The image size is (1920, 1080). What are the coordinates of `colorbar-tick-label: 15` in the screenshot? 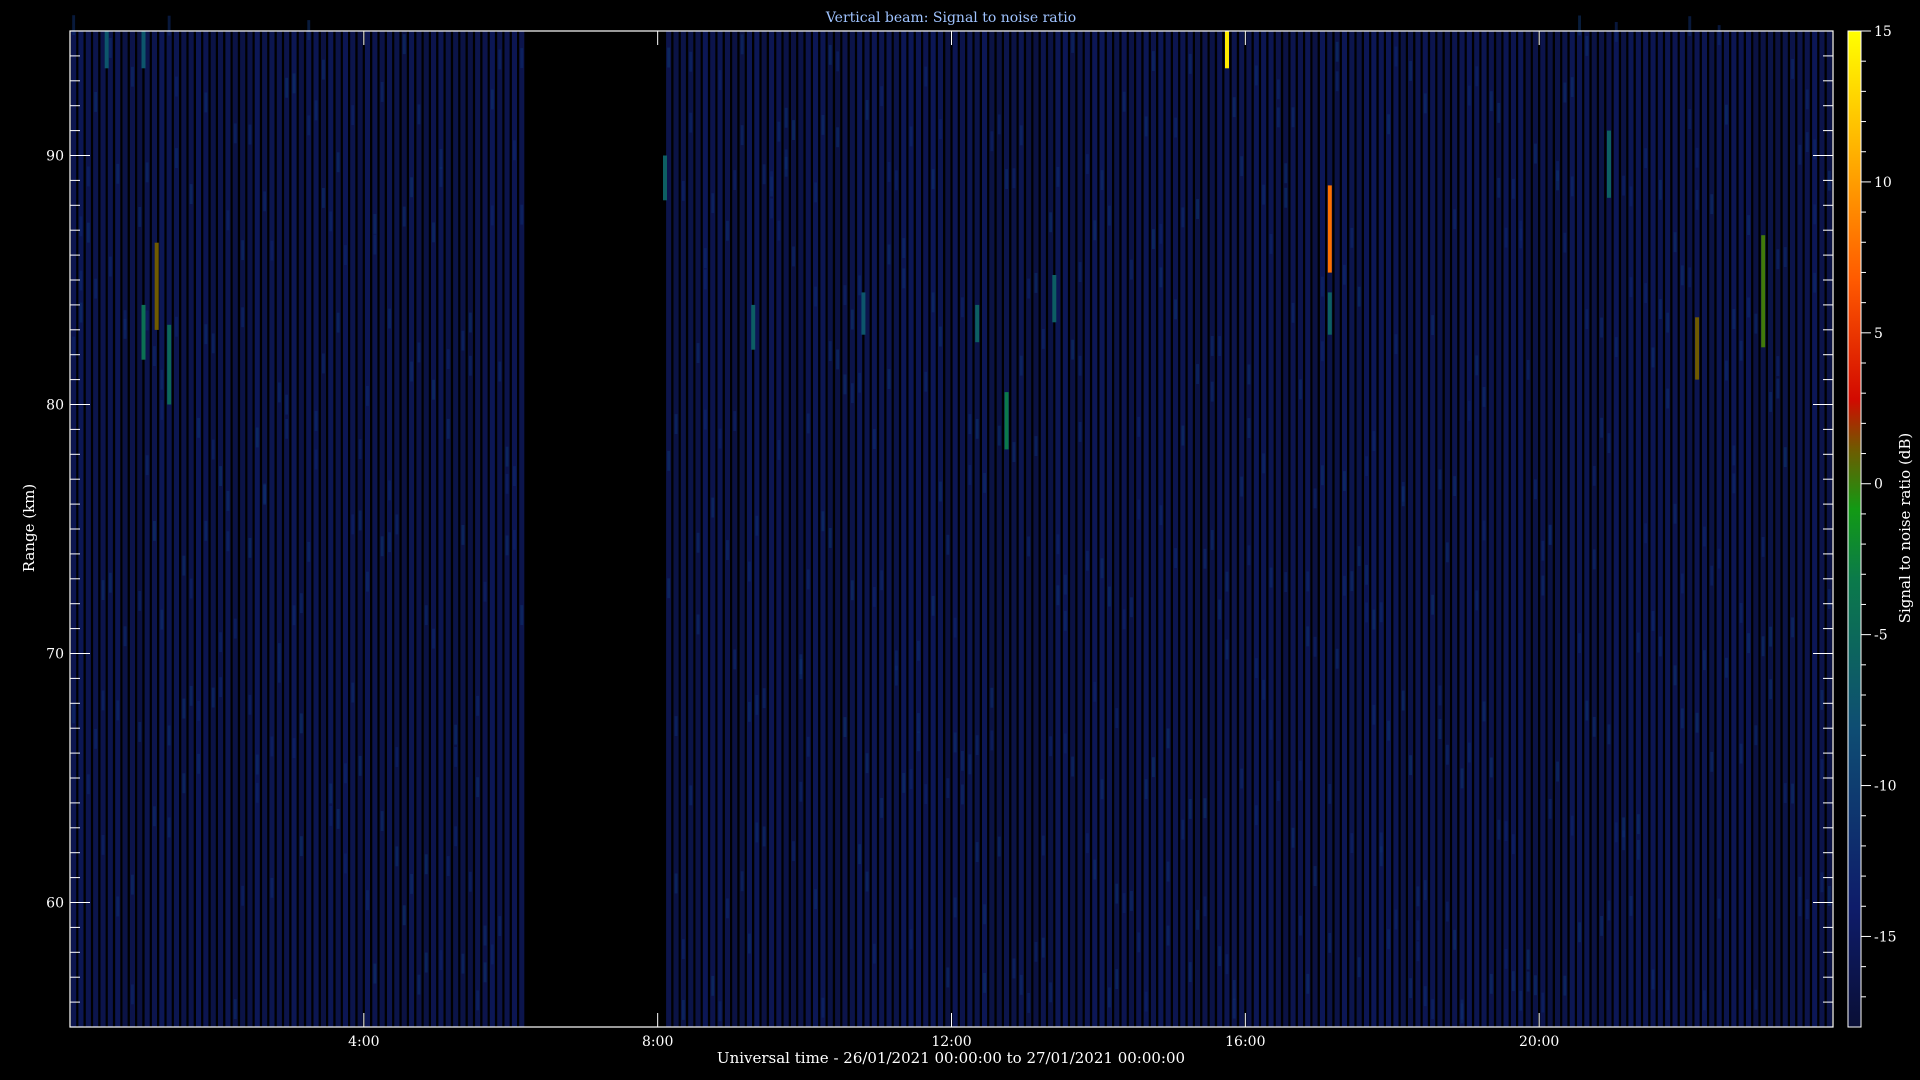 It's located at (1883, 32).